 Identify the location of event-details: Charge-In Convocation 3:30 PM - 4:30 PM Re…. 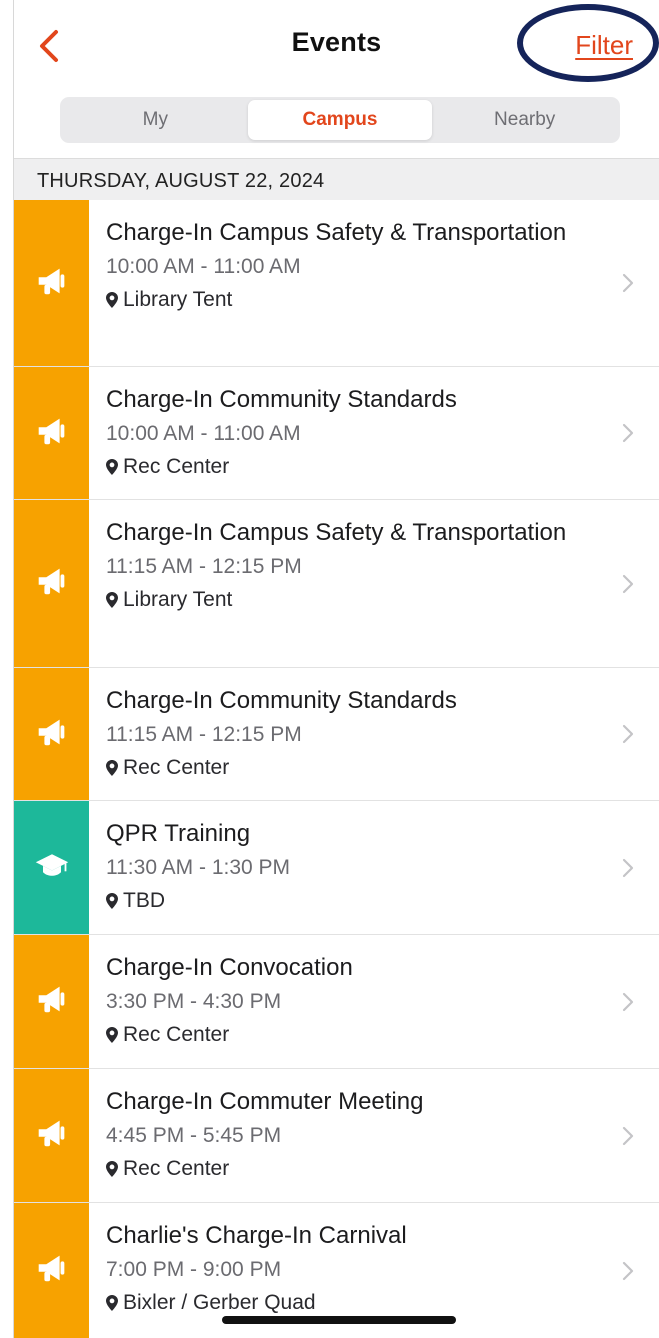
(362, 1001).